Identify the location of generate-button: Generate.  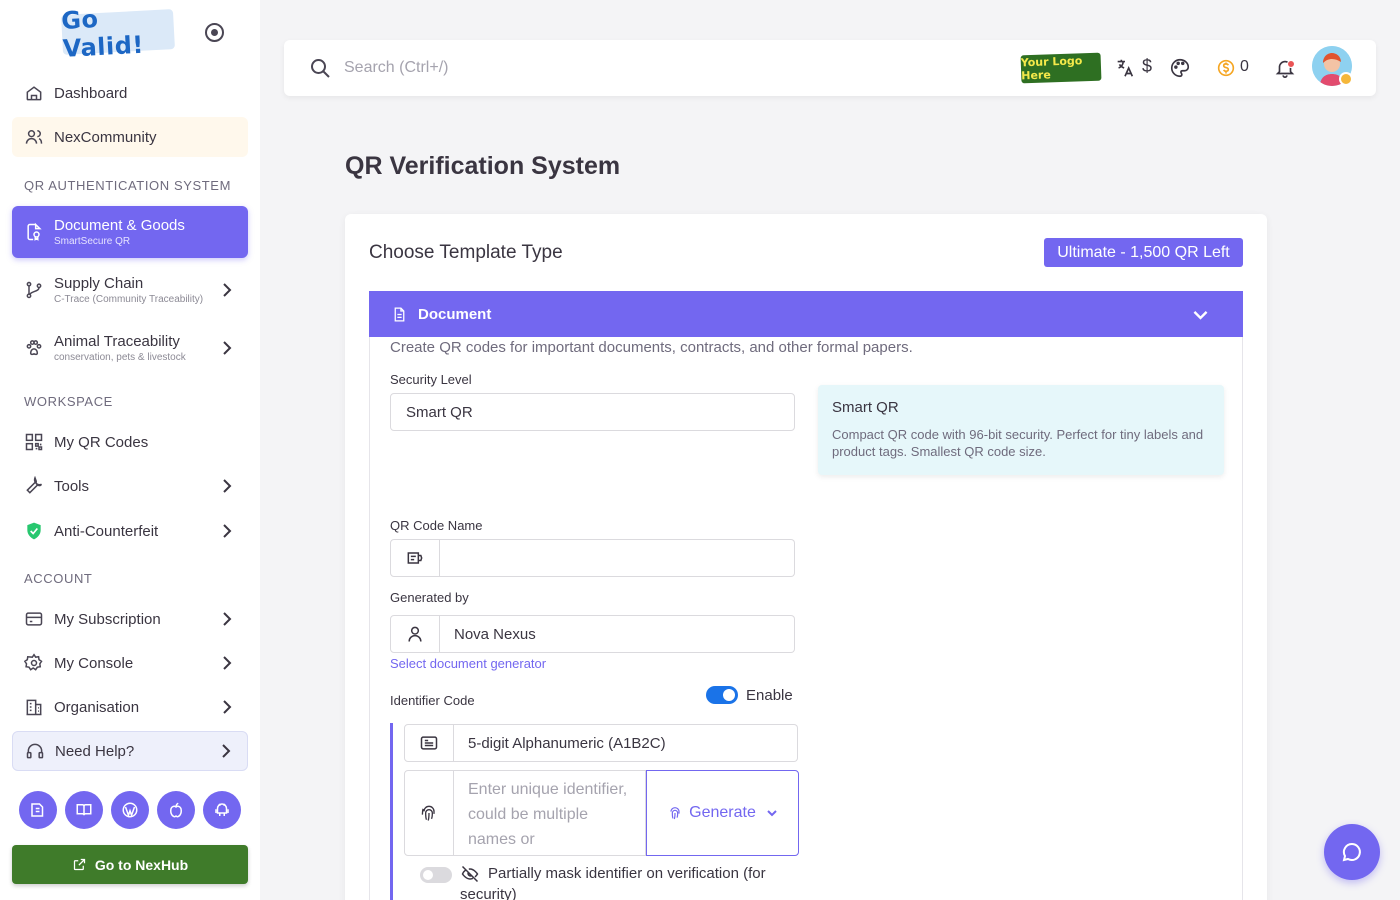
(722, 813).